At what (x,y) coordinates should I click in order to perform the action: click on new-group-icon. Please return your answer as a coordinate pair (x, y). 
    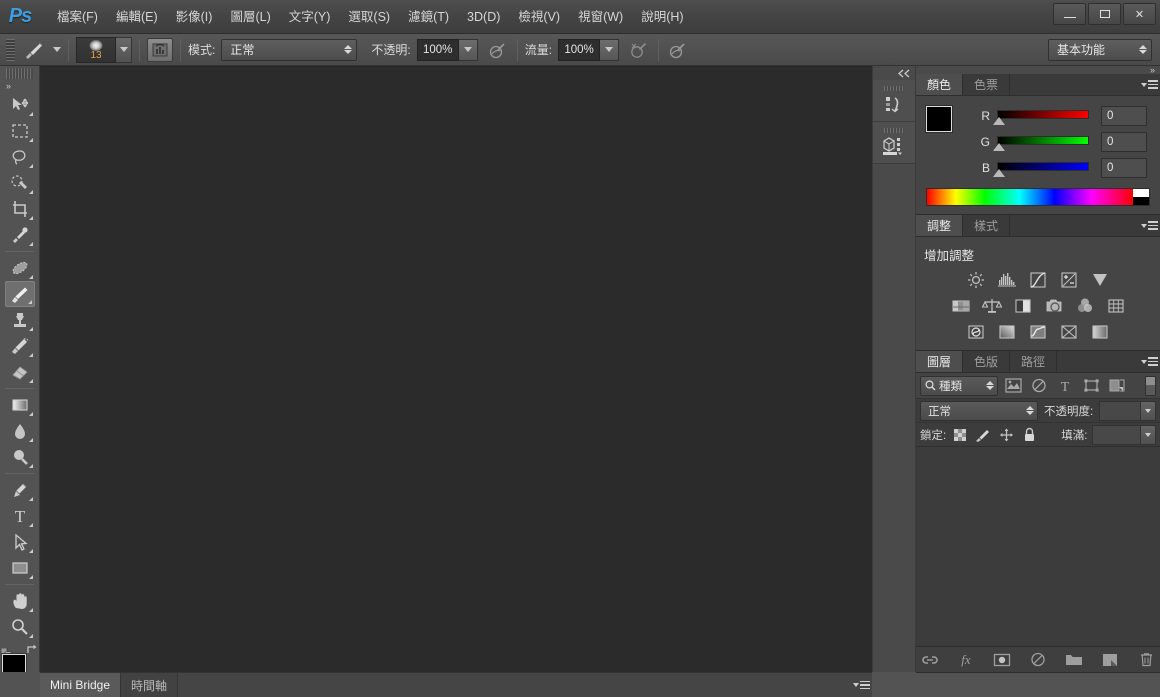
    Looking at the image, I should click on (1074, 660).